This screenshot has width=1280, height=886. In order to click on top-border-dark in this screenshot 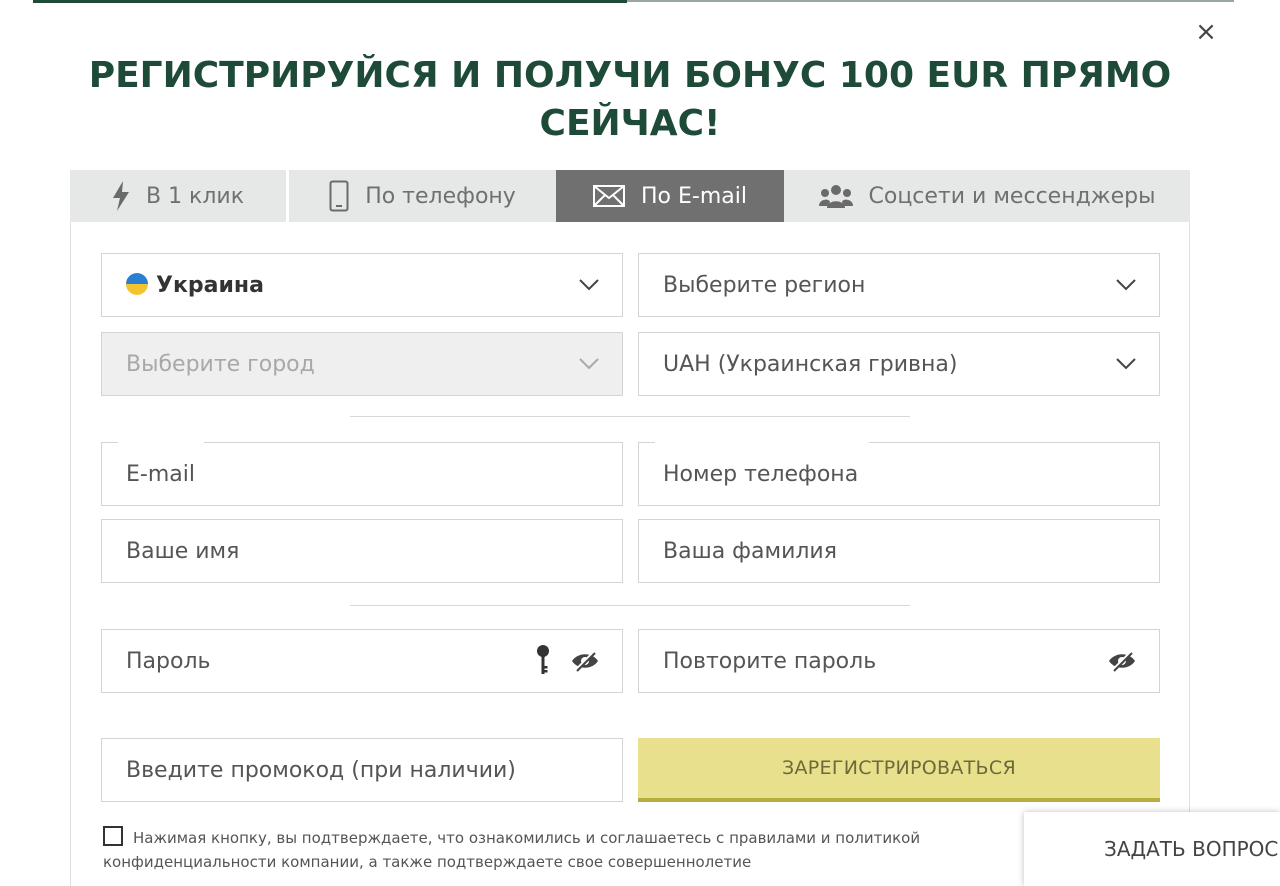, I will do `click(330, 1)`.